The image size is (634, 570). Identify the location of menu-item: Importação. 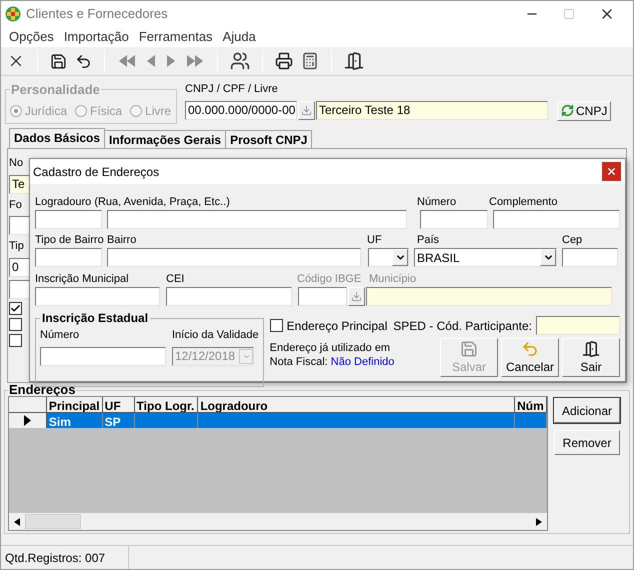
(96, 37).